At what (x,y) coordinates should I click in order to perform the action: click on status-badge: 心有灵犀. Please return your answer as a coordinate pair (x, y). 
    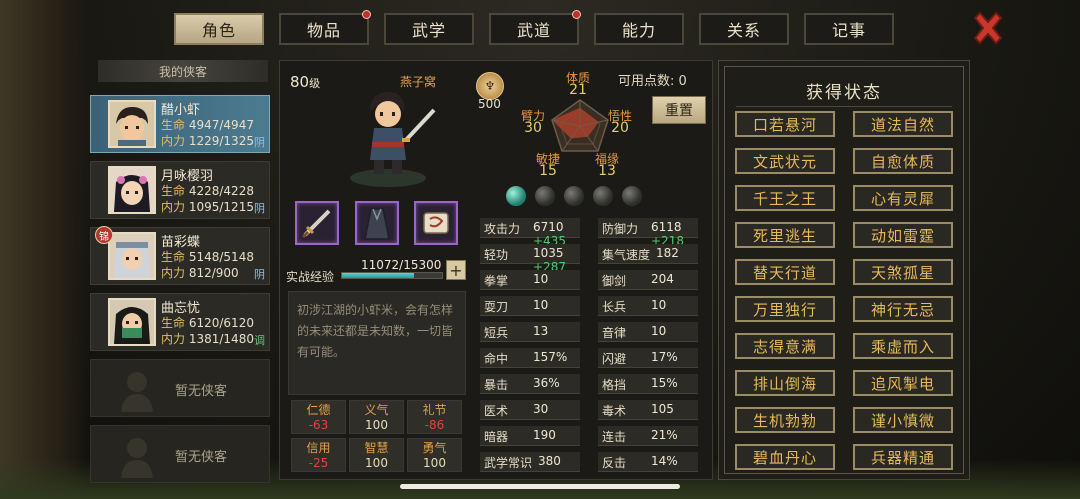
    Looking at the image, I should click on (903, 198).